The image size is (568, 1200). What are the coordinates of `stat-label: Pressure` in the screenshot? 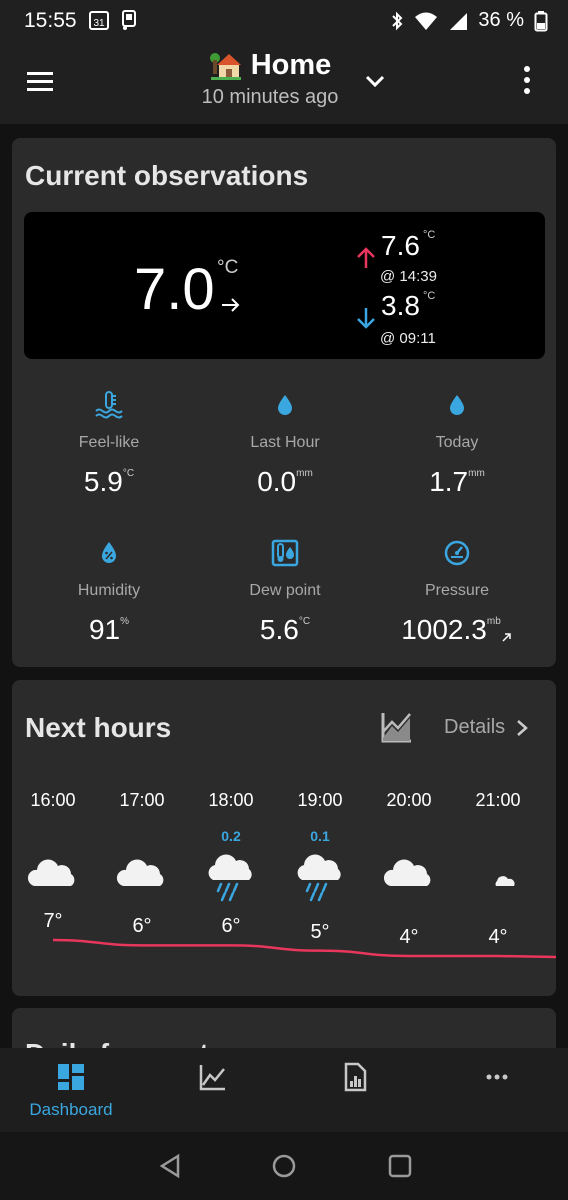 It's located at (457, 590).